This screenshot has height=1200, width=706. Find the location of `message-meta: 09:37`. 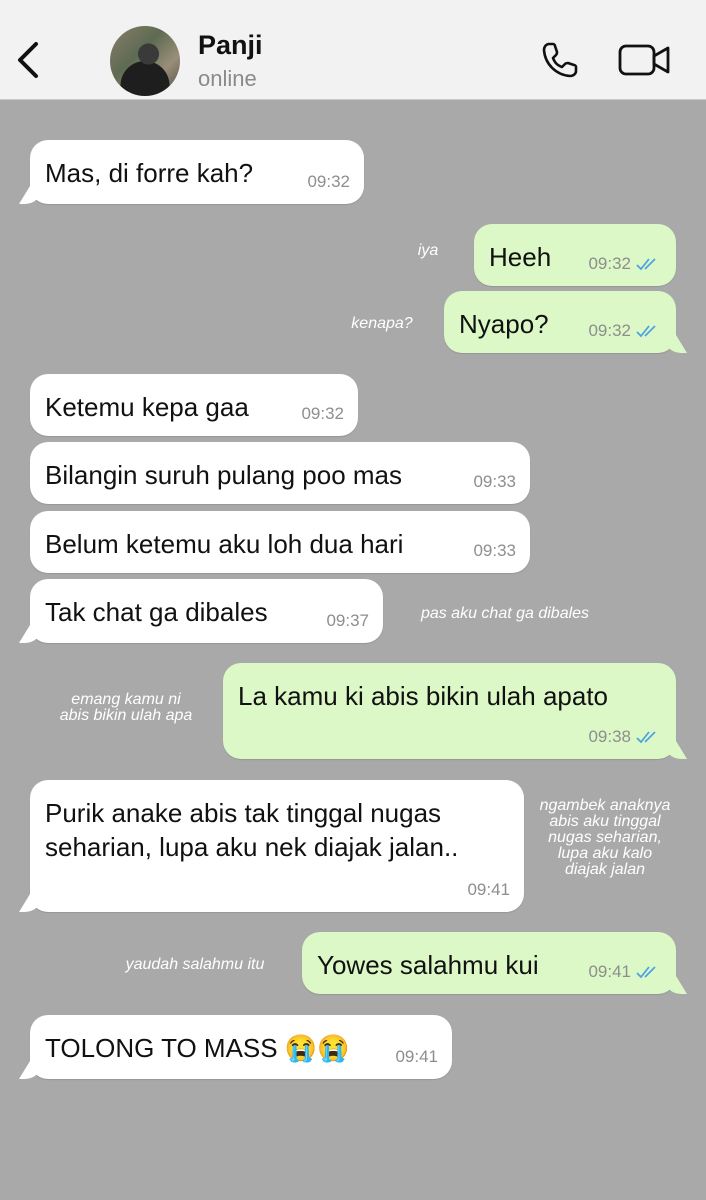

message-meta: 09:37 is located at coordinates (347, 621).